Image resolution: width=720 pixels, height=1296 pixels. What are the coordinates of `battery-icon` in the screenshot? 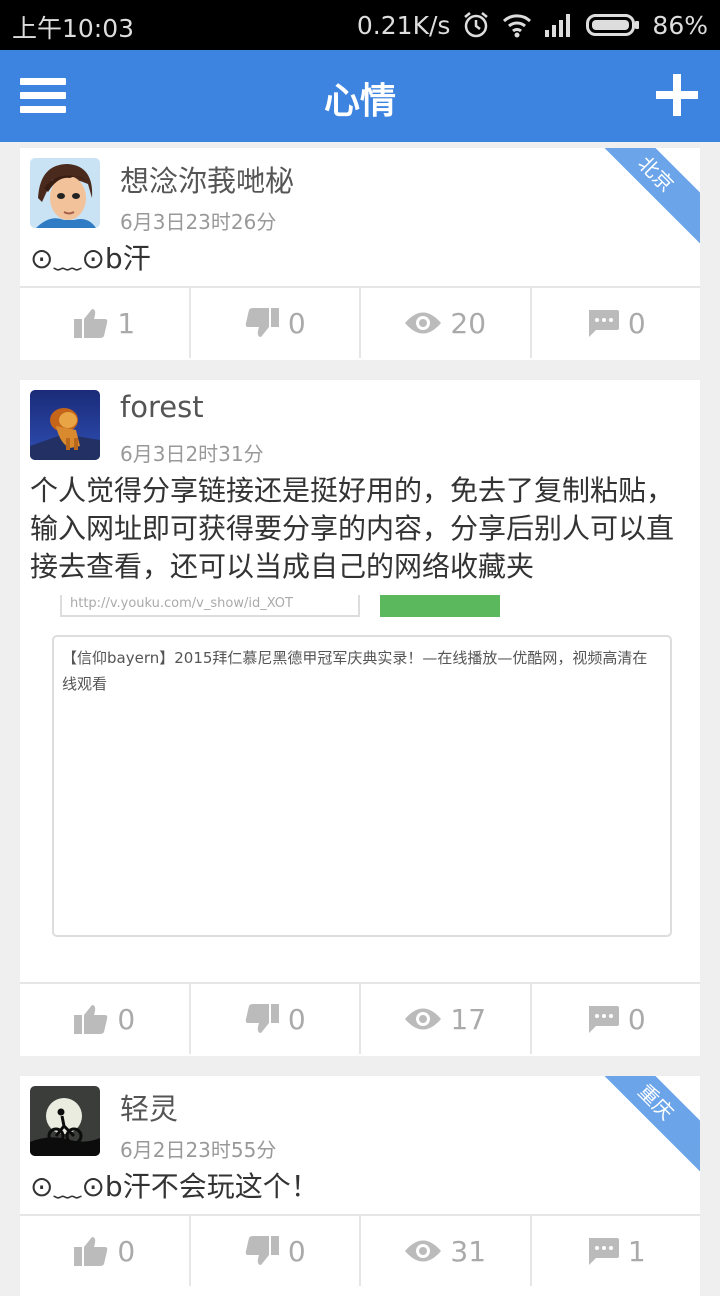 It's located at (613, 25).